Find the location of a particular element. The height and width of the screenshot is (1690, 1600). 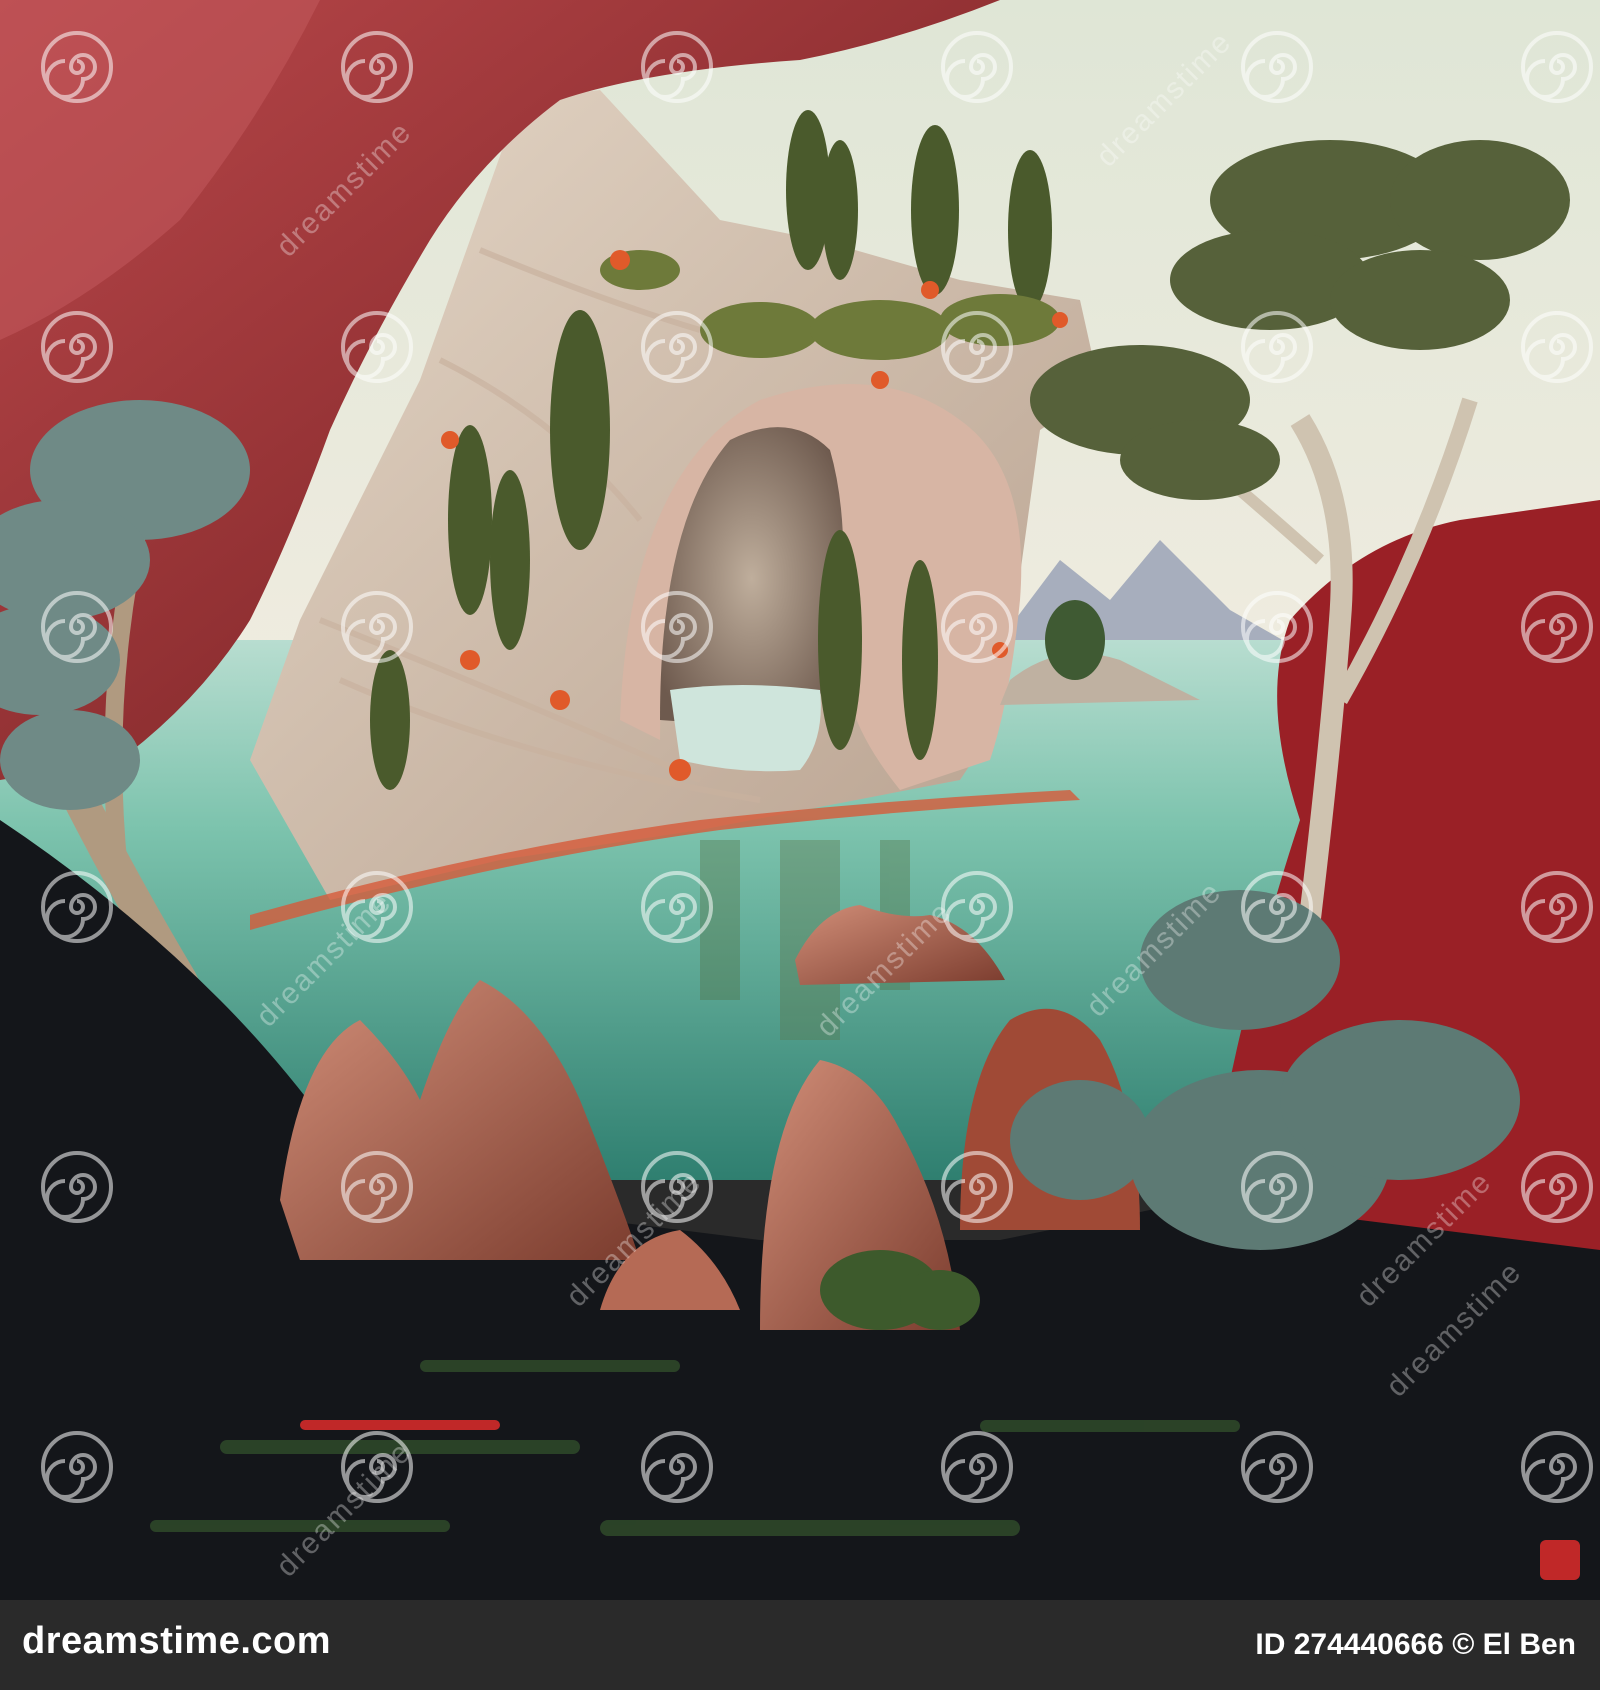

cave-pool is located at coordinates (745, 728).